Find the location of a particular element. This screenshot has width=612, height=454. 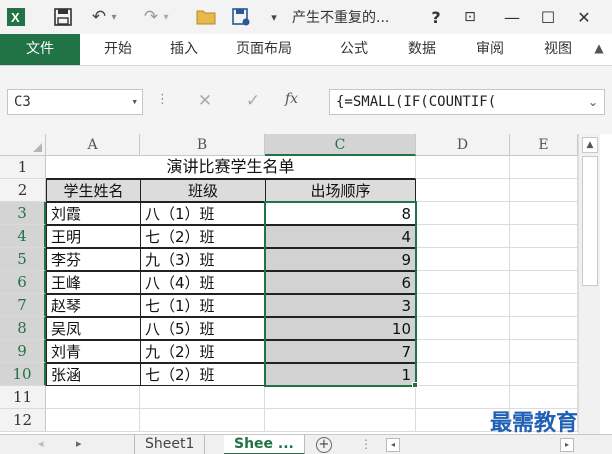

tab-file: 文件 is located at coordinates (40, 49).